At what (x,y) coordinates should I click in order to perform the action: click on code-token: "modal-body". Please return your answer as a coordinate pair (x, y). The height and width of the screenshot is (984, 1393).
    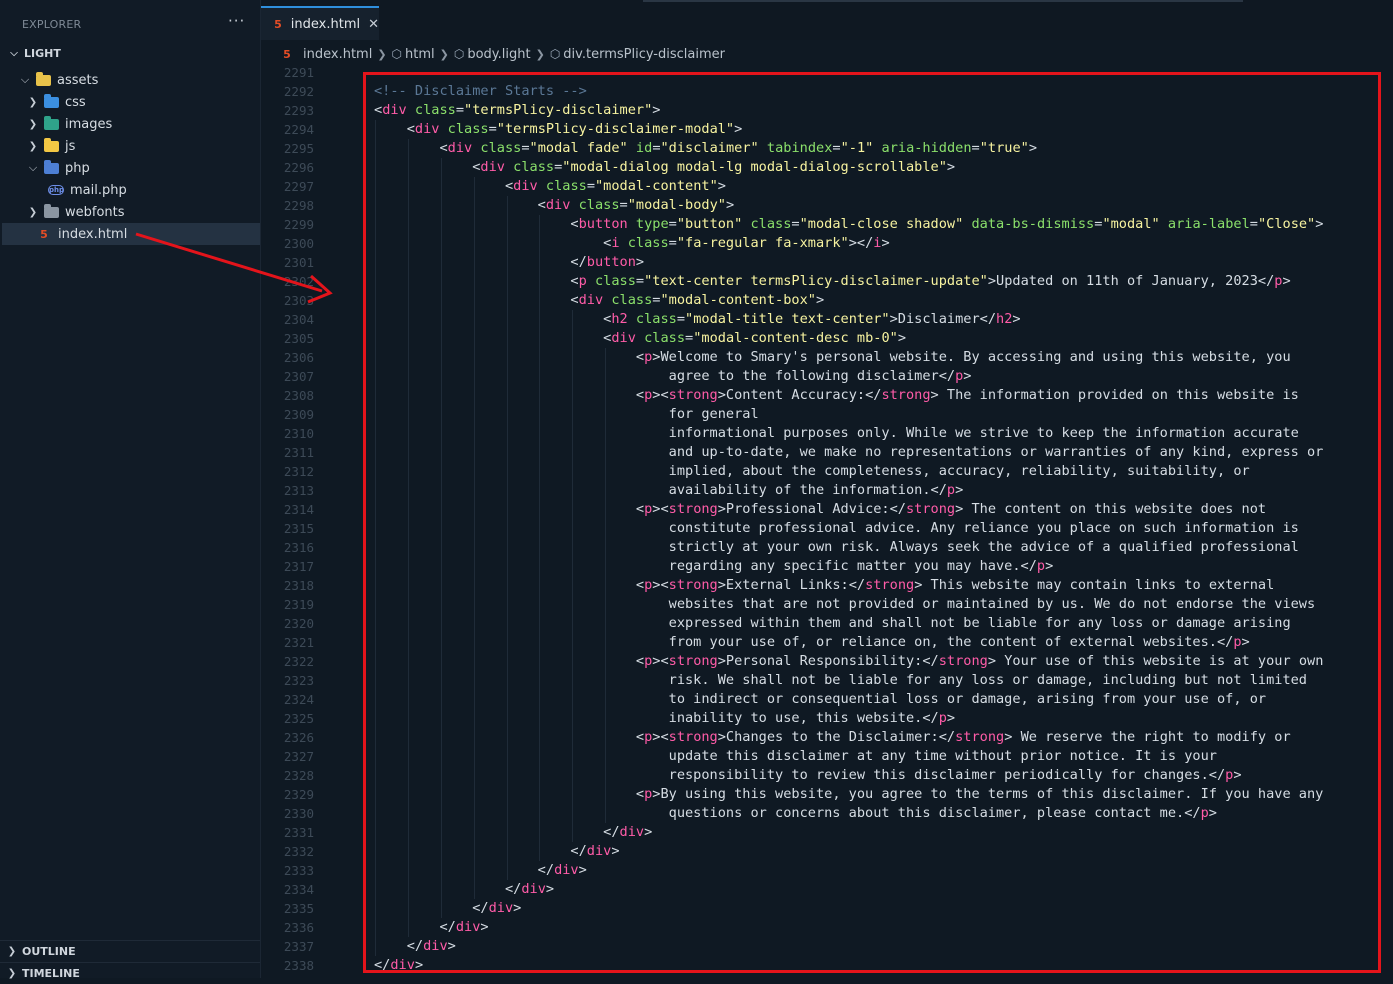
    Looking at the image, I should click on (676, 205).